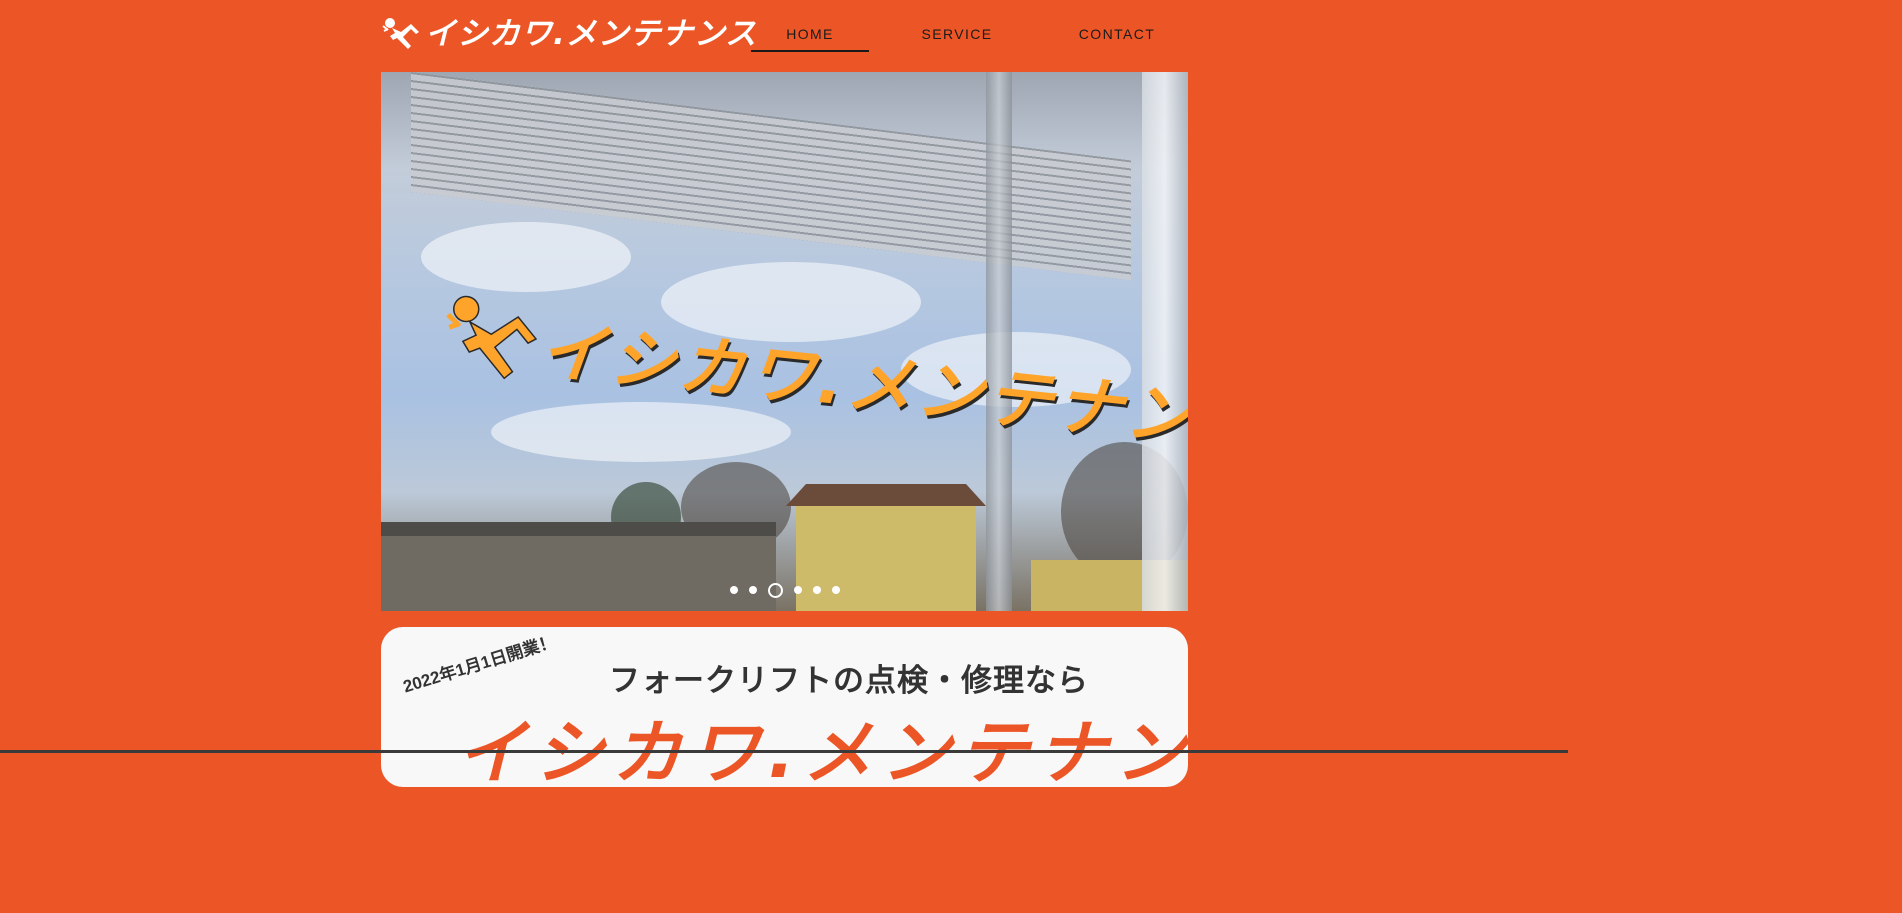 This screenshot has height=913, width=1902. I want to click on card-brand-name: イシカワ.メンテナンス, so click(822, 749).